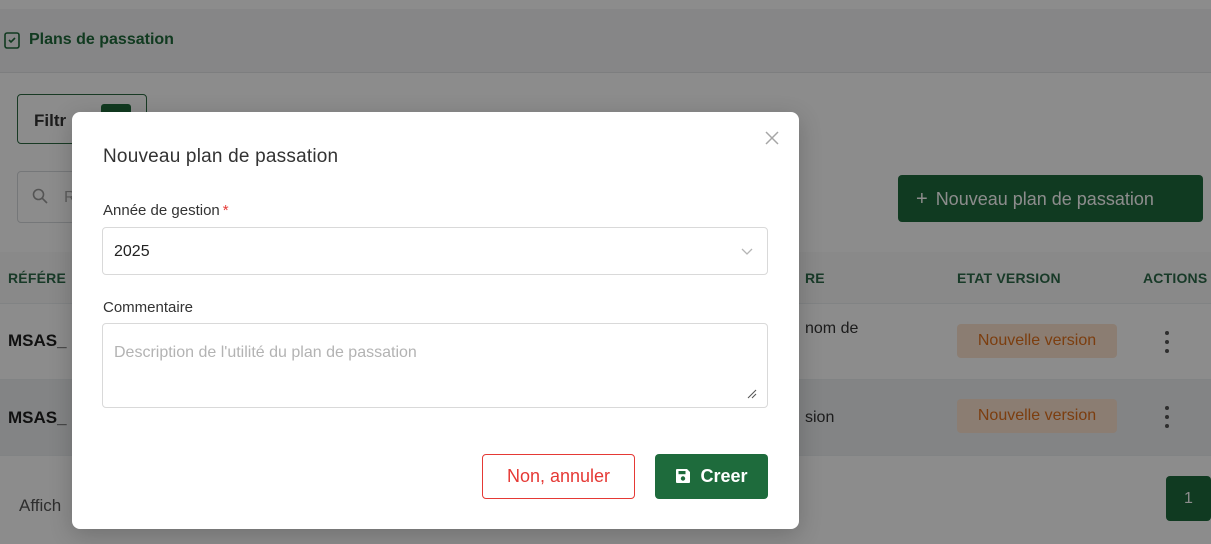  Describe the element at coordinates (683, 476) in the screenshot. I see `save-icon` at that location.